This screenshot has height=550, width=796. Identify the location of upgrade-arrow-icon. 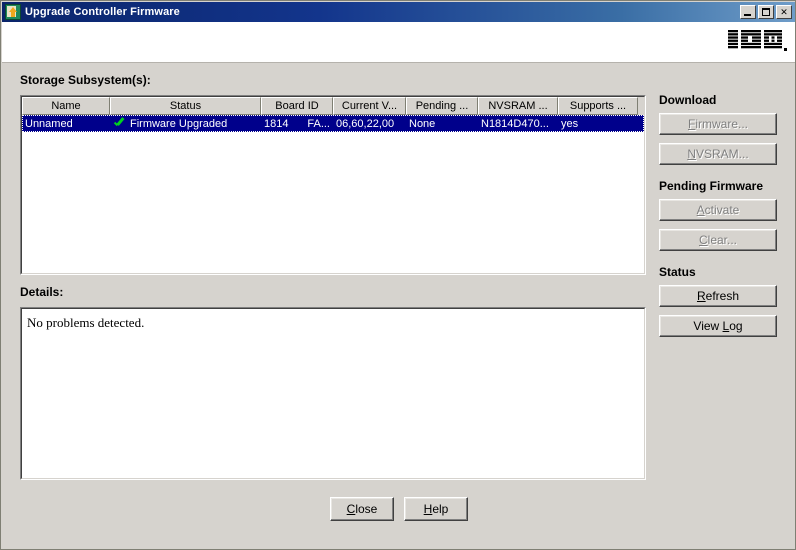
(13, 12).